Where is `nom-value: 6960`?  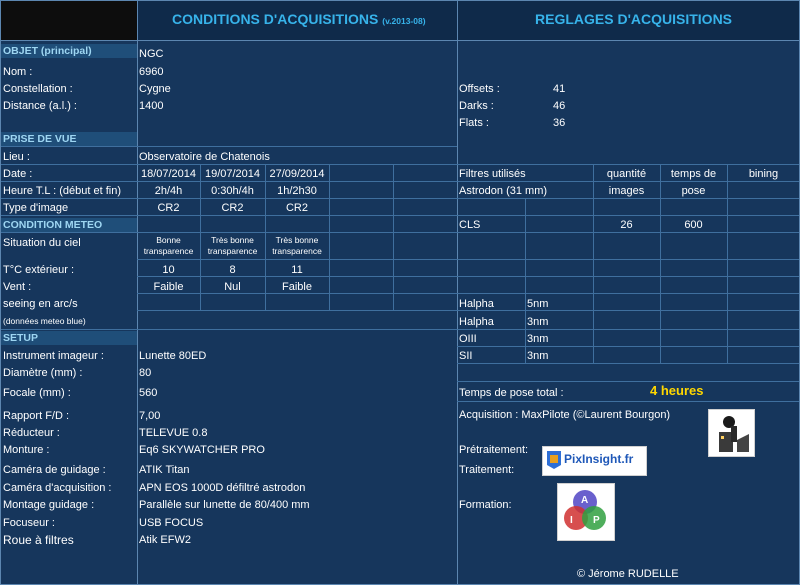 nom-value: 6960 is located at coordinates (151, 72).